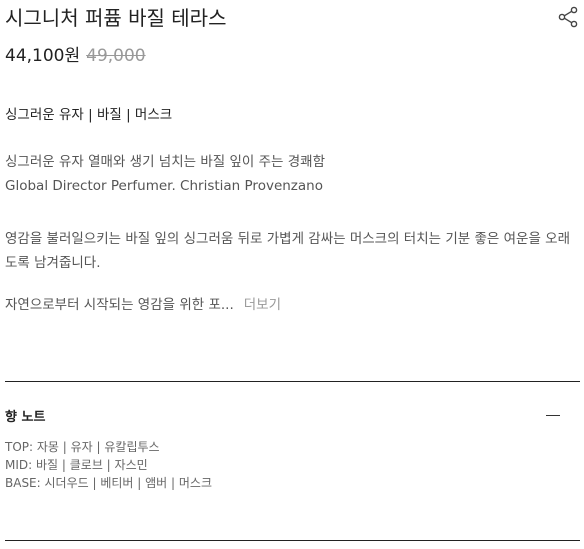 Image resolution: width=584 pixels, height=549 pixels. What do you see at coordinates (43, 56) in the screenshot?
I see `sale-price: 44,100원` at bounding box center [43, 56].